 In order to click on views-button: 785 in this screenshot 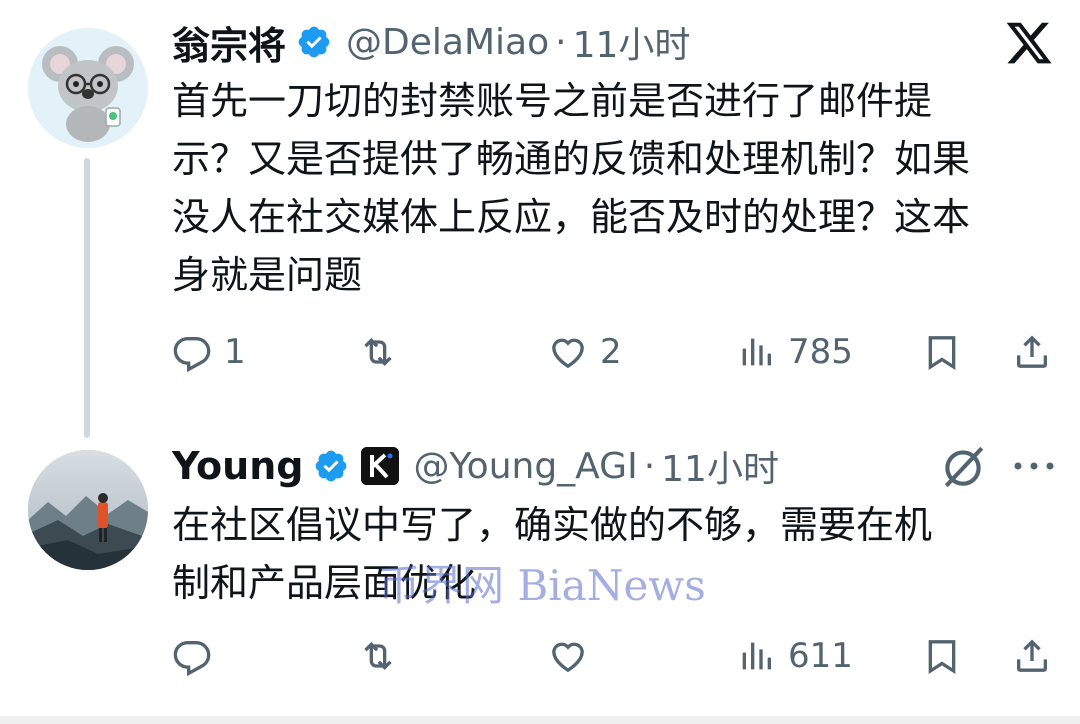, I will do `click(794, 352)`.